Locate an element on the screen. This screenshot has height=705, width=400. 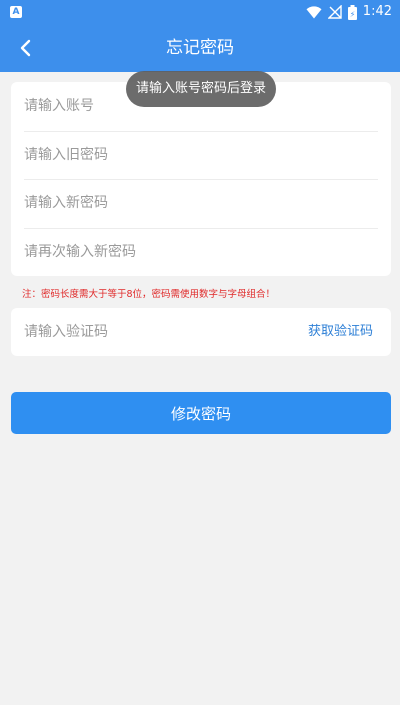
status-icons: ⚡ 1:42 is located at coordinates (349, 12).